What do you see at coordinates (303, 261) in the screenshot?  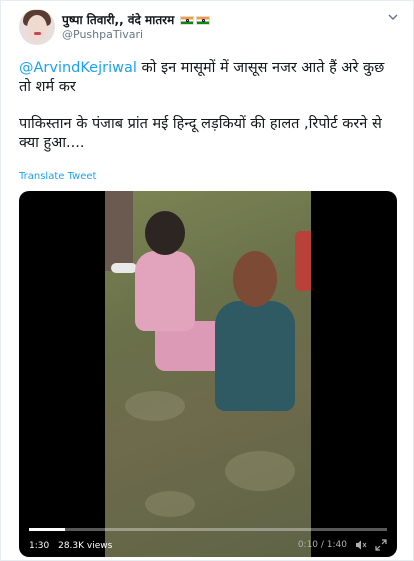 I see `person-red` at bounding box center [303, 261].